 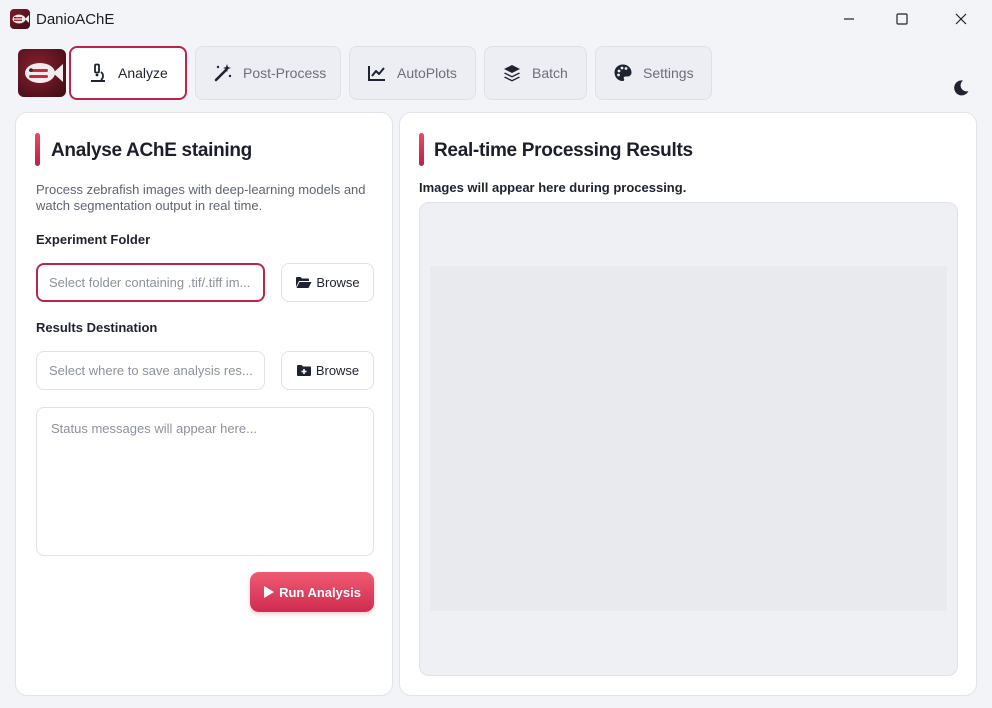 What do you see at coordinates (150, 282) in the screenshot?
I see `experiment-folder-input` at bounding box center [150, 282].